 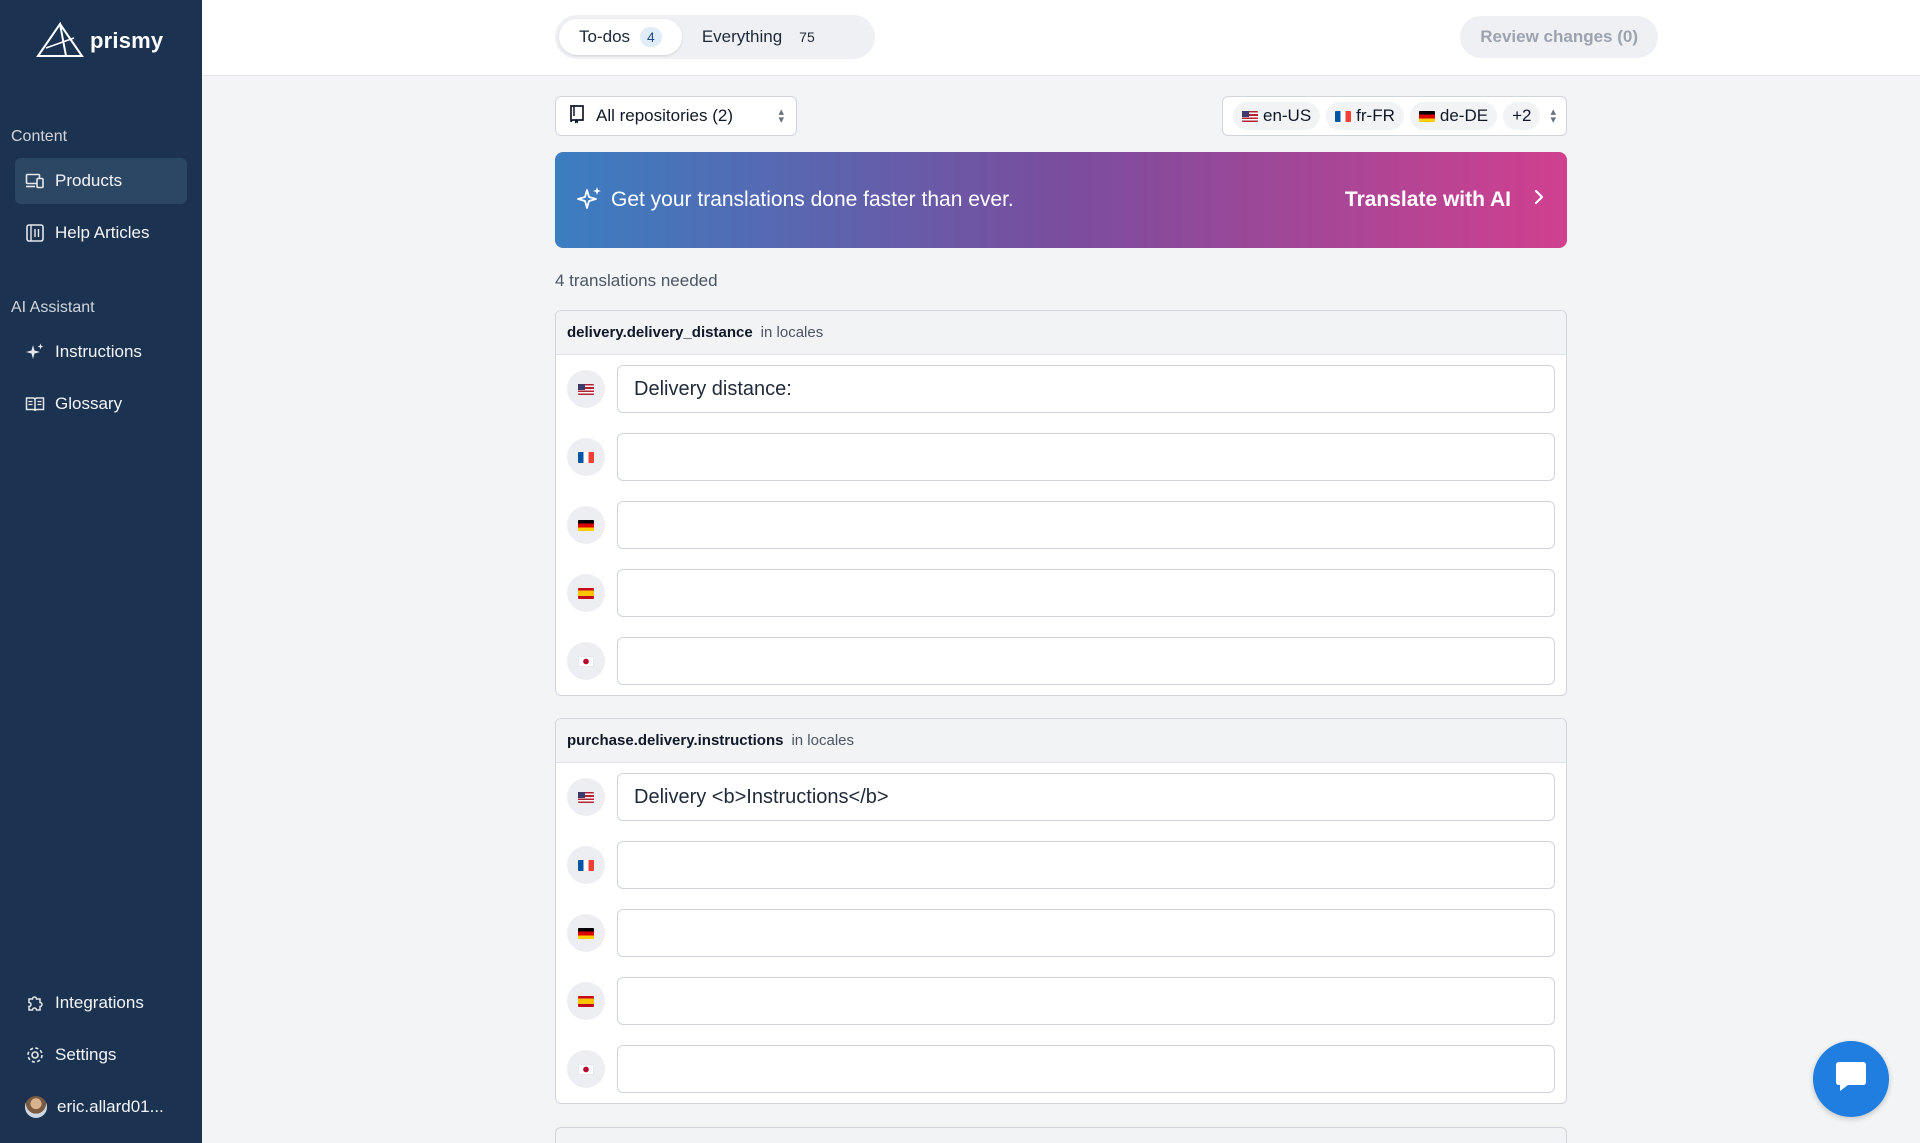 What do you see at coordinates (53, 307) in the screenshot?
I see `section-label-ai-assistant: AI Assistant` at bounding box center [53, 307].